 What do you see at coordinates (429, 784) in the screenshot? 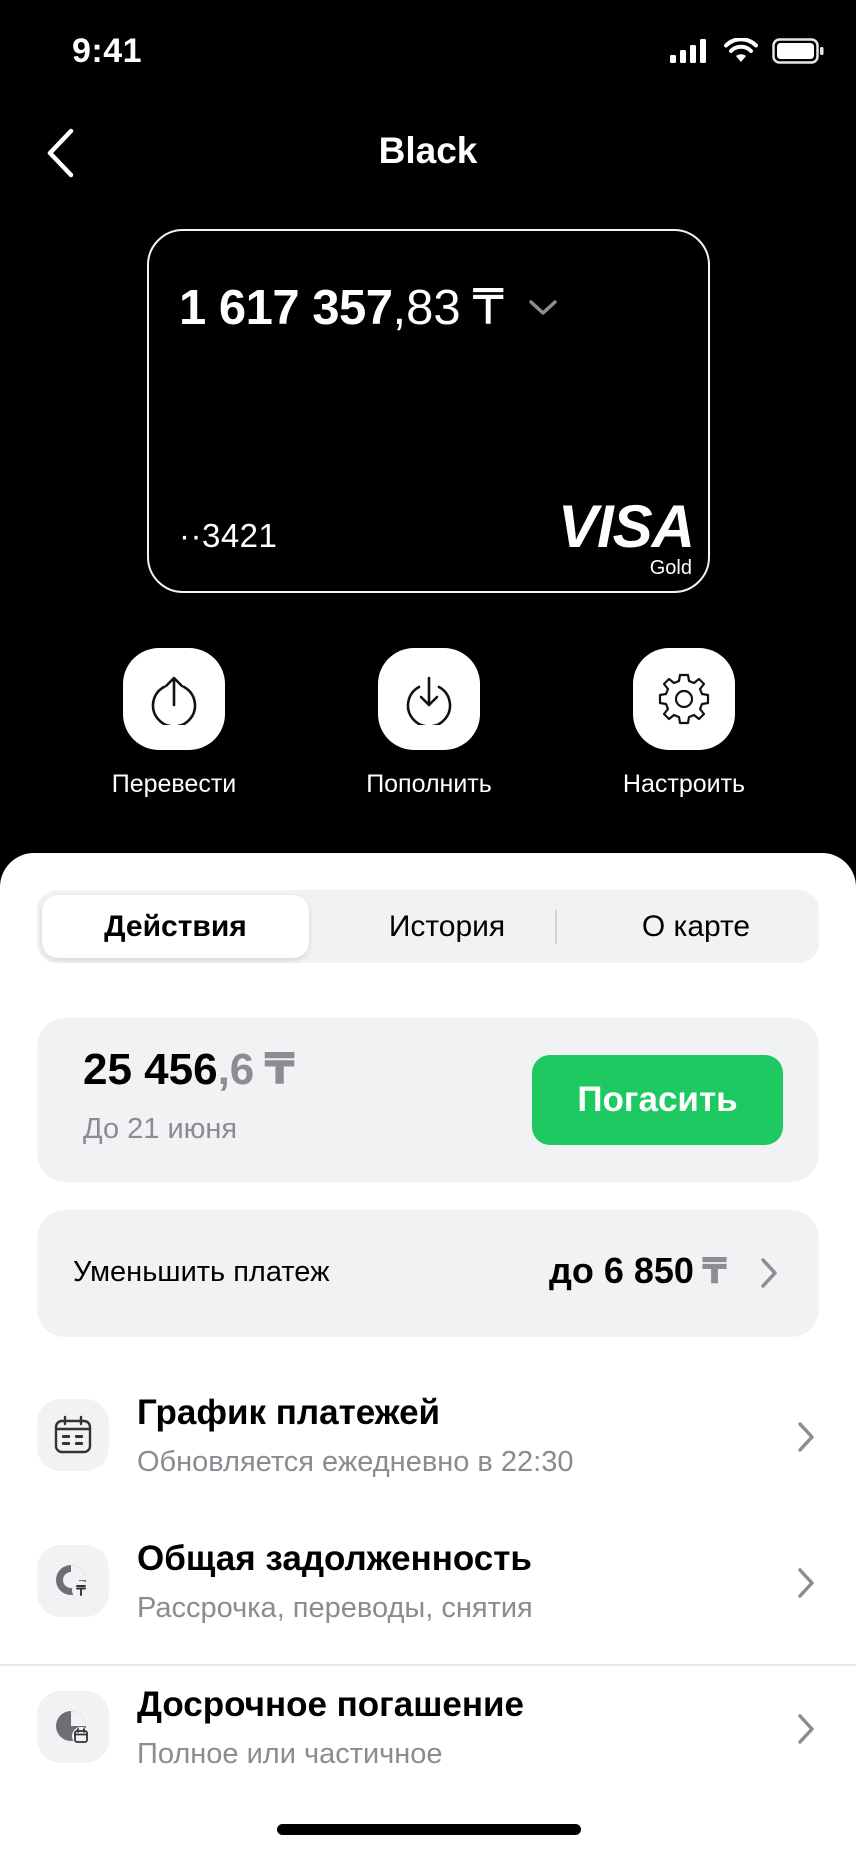
I see `top-up-label: Пополнить` at bounding box center [429, 784].